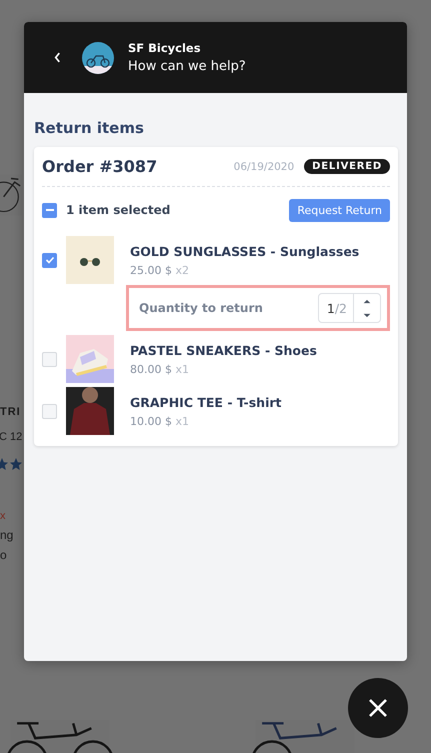  Describe the element at coordinates (223, 350) in the screenshot. I see `product-name: PASTEL SNEAKERS - Shoes` at that location.